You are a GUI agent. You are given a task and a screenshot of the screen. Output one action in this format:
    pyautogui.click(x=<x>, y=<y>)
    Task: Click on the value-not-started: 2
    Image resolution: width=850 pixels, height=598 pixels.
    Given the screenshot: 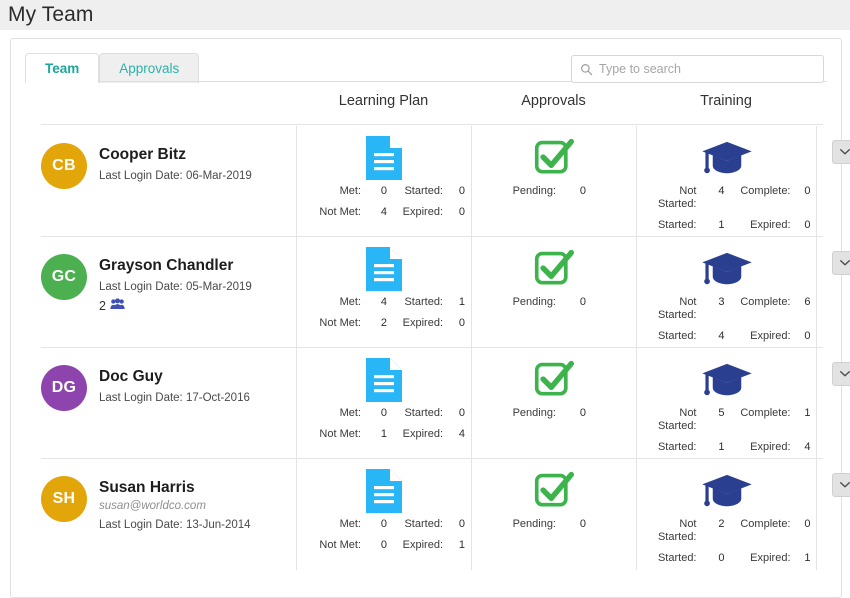 What is the action you would take?
    pyautogui.click(x=721, y=524)
    